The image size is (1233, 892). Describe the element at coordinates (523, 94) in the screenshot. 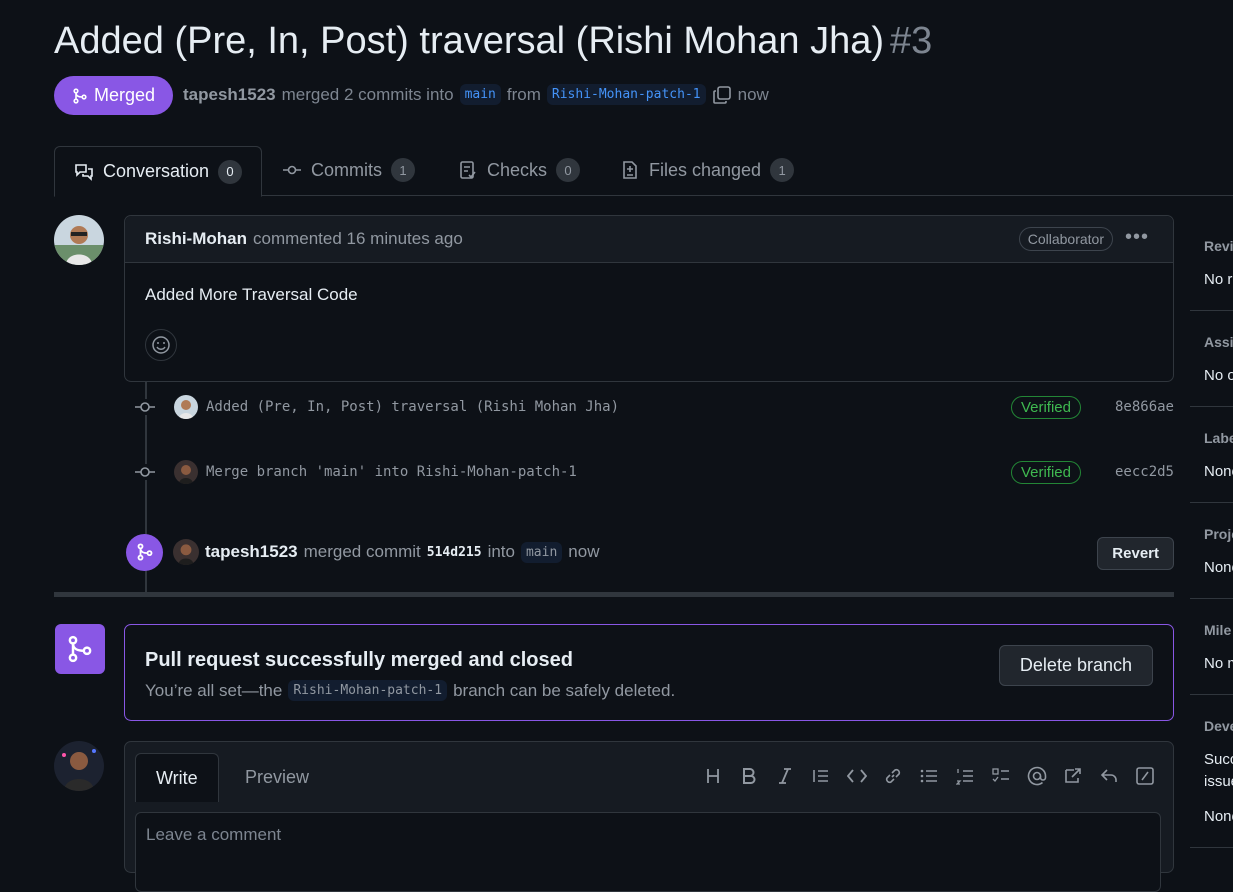

I see `from-text: from` at that location.